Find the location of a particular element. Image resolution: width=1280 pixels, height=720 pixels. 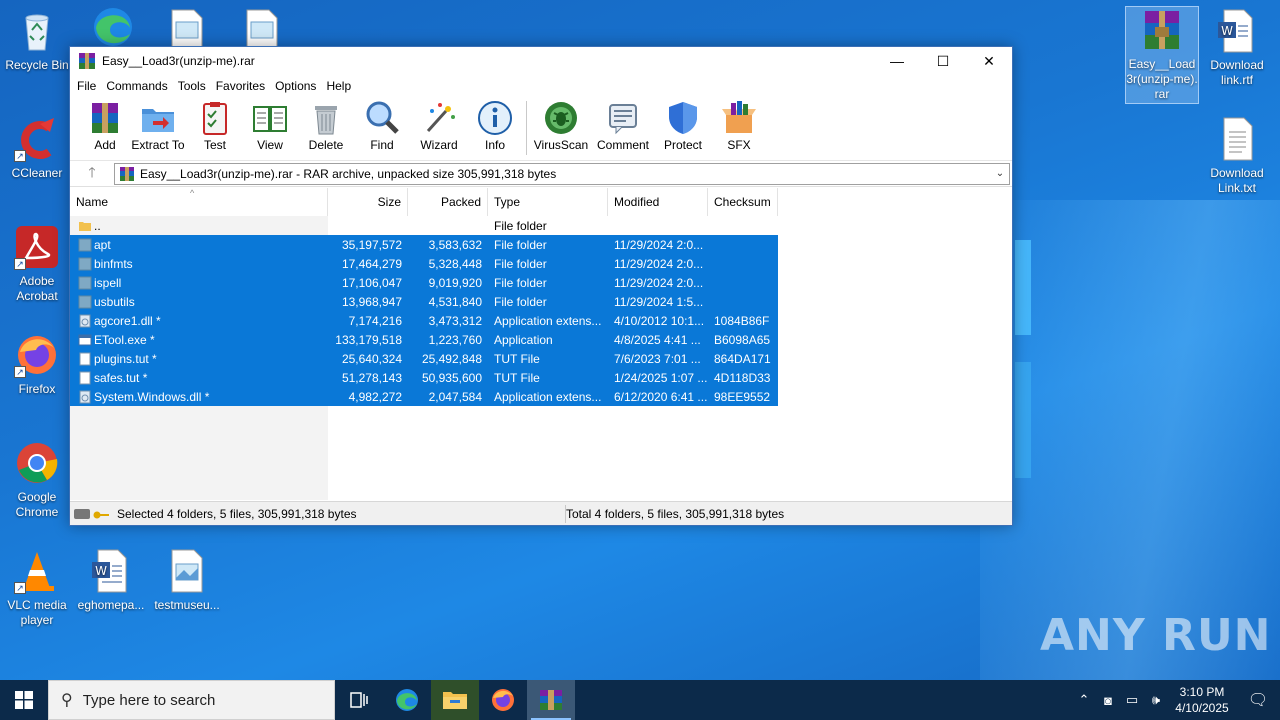

desktop-icon-ccleaner: ↗ CCleaner is located at coordinates (37, 148).